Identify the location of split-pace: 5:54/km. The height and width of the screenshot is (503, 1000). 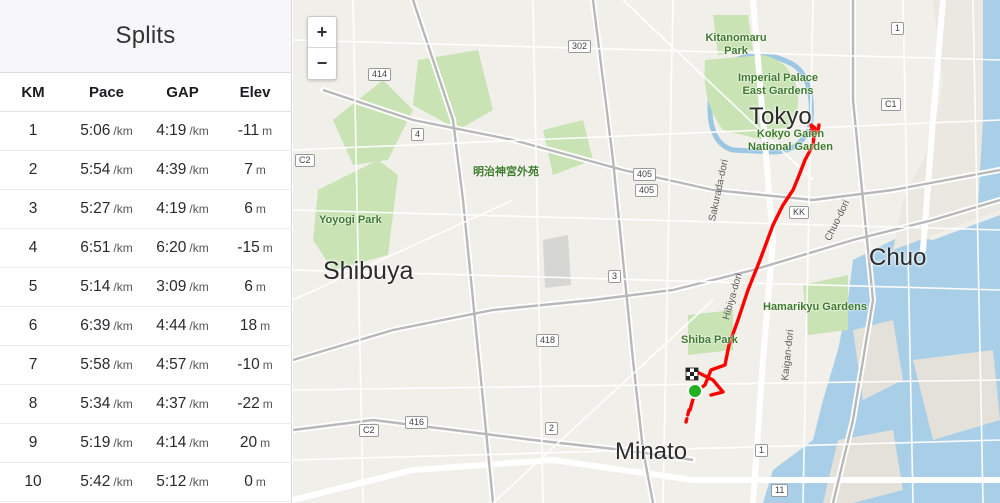
(106, 170).